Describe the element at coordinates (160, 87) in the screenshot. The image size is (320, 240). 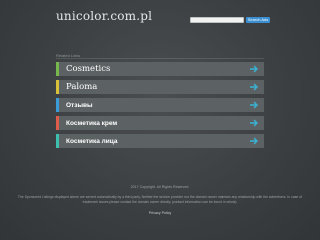
I see `link-row-paloma: Paloma` at that location.